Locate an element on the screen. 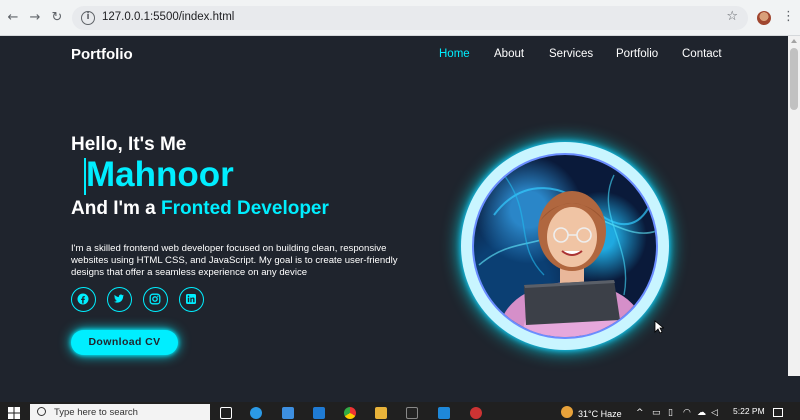  task-view-icon is located at coordinates (226, 413).